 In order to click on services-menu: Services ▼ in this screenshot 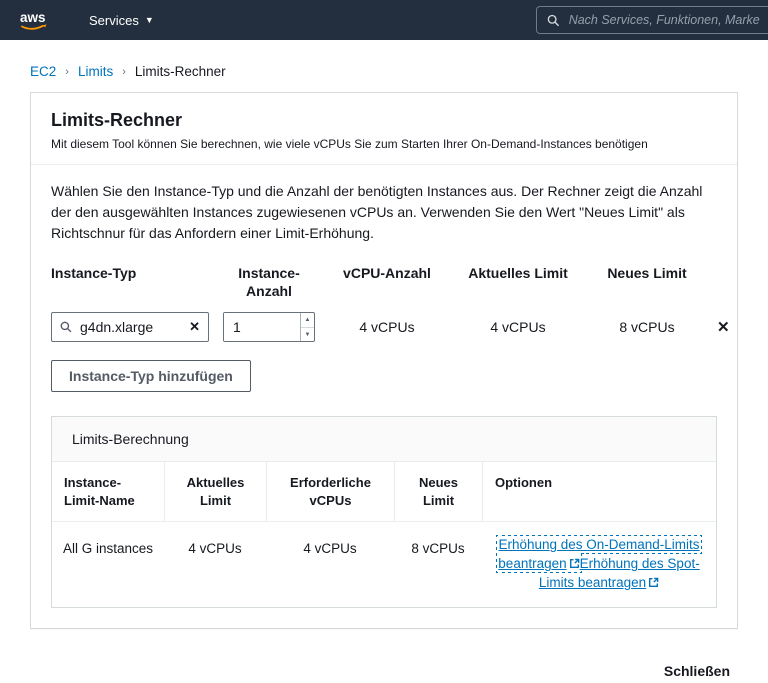, I will do `click(121, 20)`.